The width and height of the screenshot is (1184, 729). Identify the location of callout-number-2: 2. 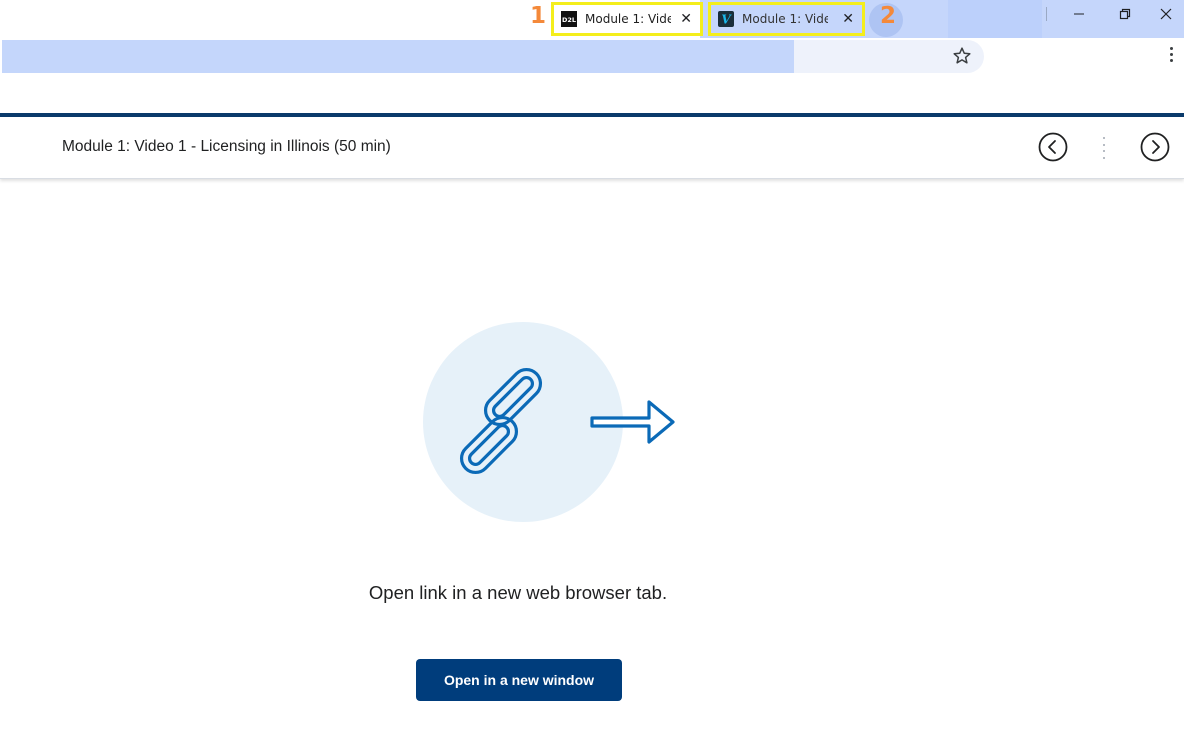
(888, 16).